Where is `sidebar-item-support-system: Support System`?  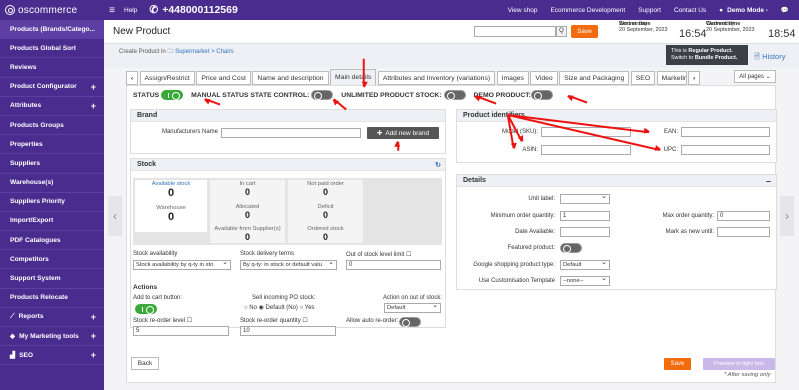
sidebar-item-support-system: Support System is located at coordinates (52, 279).